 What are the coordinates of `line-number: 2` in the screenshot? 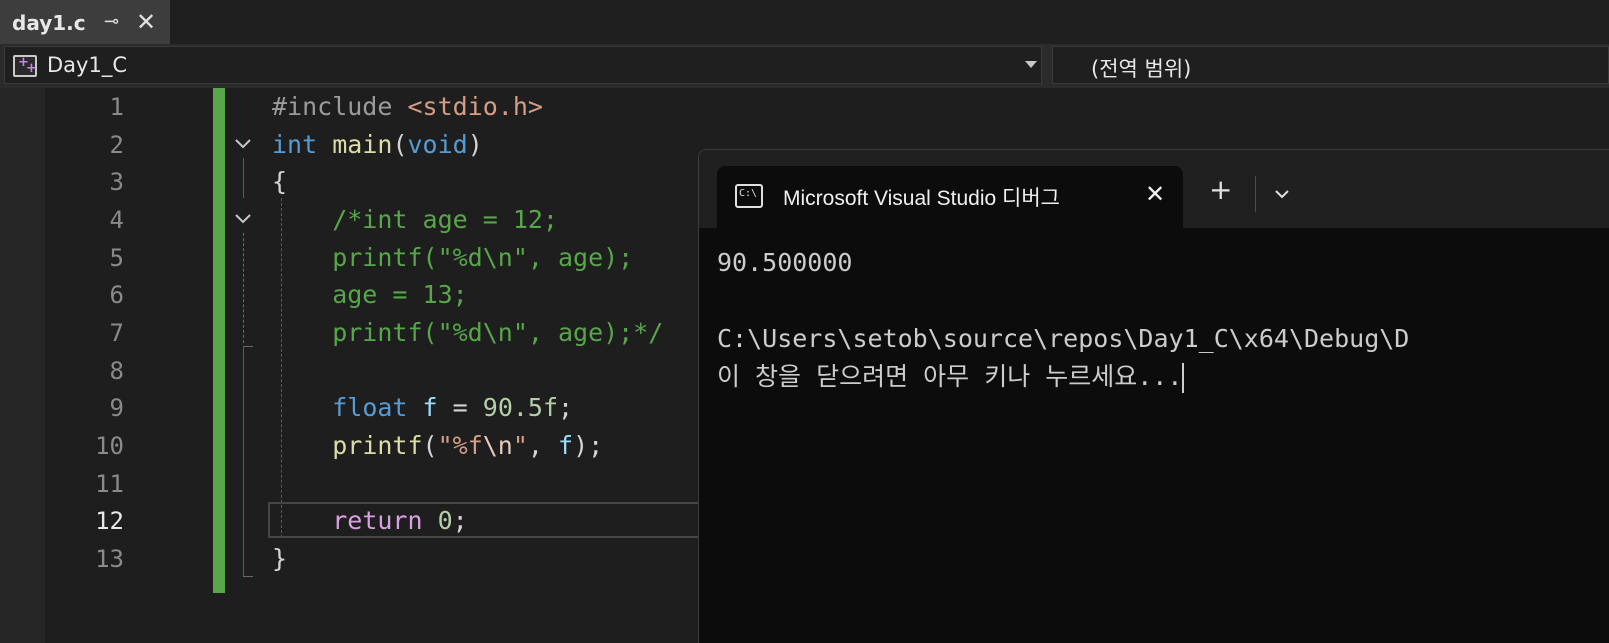 It's located at (116, 145).